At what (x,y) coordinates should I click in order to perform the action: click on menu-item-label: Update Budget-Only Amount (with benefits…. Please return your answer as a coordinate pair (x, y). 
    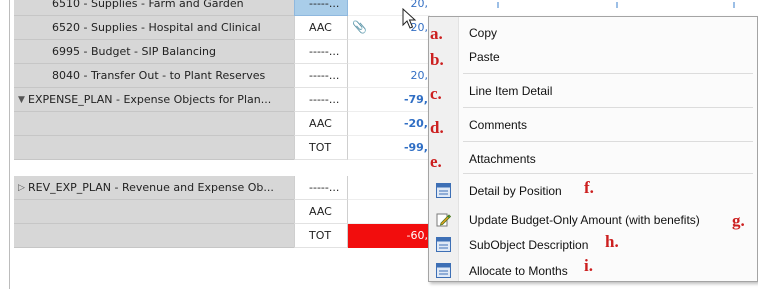
    Looking at the image, I should click on (584, 220).